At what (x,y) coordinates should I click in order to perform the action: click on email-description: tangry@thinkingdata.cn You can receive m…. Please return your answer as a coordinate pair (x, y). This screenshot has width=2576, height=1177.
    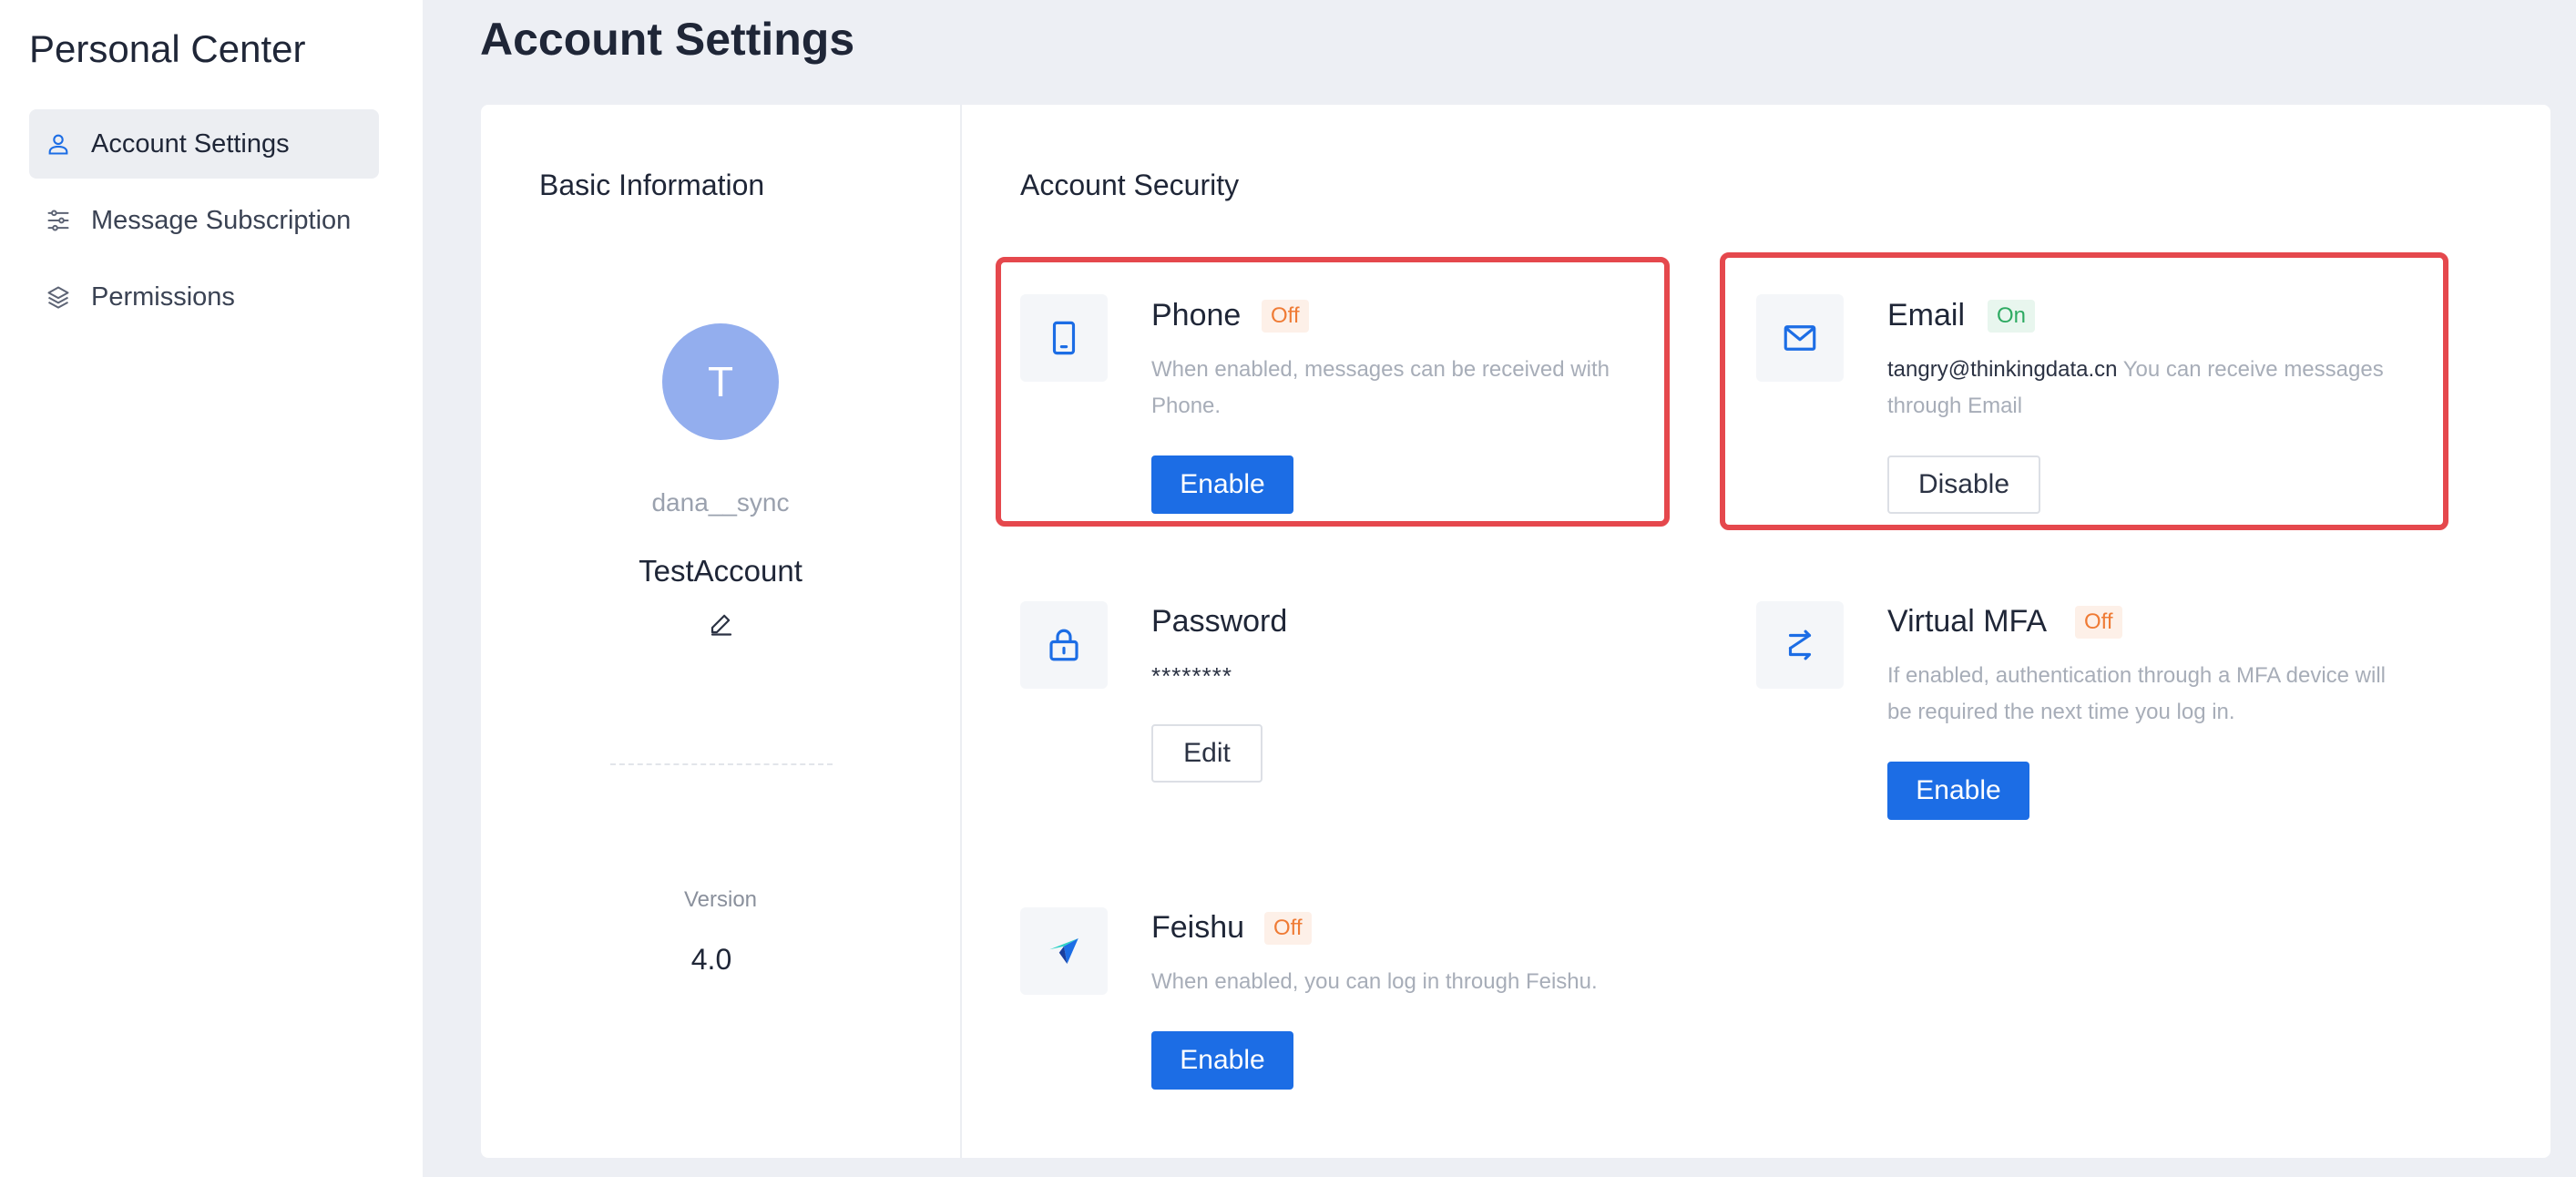
    Looking at the image, I should click on (2169, 388).